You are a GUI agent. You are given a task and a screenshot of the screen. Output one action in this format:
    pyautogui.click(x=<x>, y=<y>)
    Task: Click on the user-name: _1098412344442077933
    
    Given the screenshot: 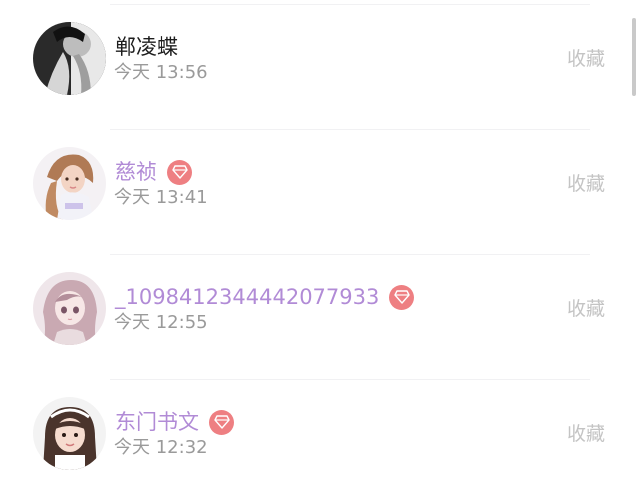 What is the action you would take?
    pyautogui.click(x=247, y=297)
    